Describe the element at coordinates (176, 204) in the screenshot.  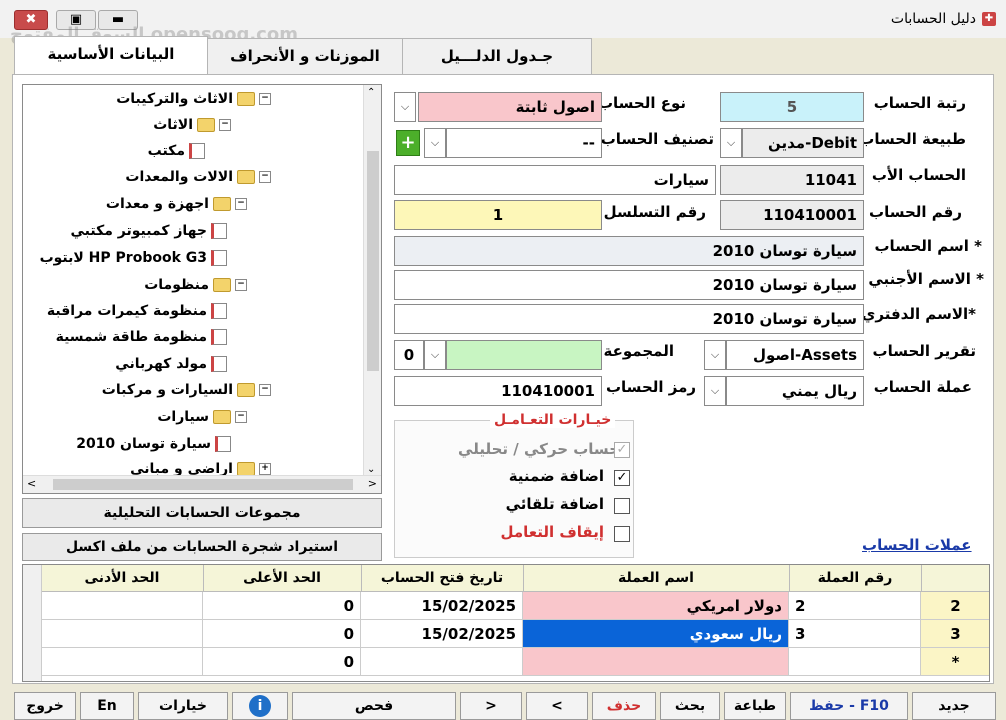
I see `tree-node: اجهزة و معدات −` at that location.